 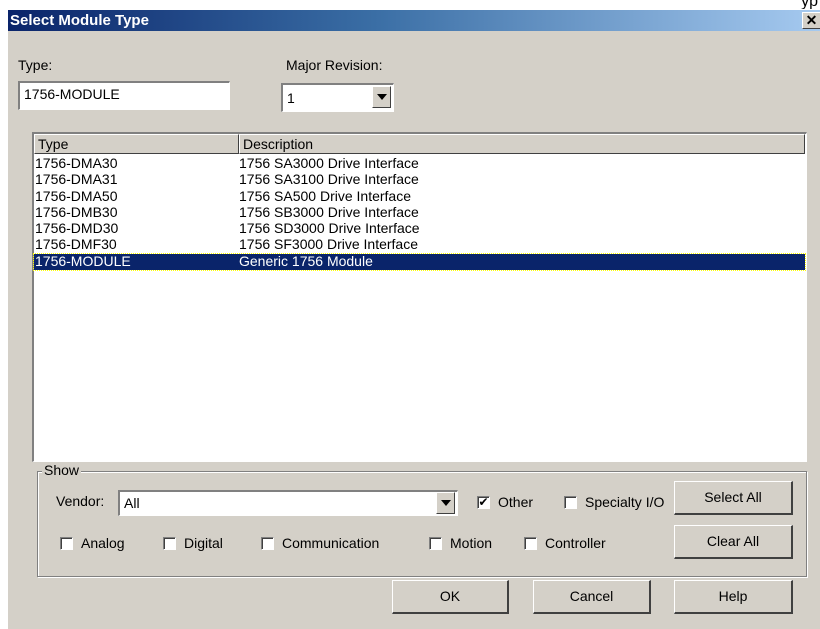 What do you see at coordinates (80, 501) in the screenshot?
I see `vendor-label: Vendor:` at bounding box center [80, 501].